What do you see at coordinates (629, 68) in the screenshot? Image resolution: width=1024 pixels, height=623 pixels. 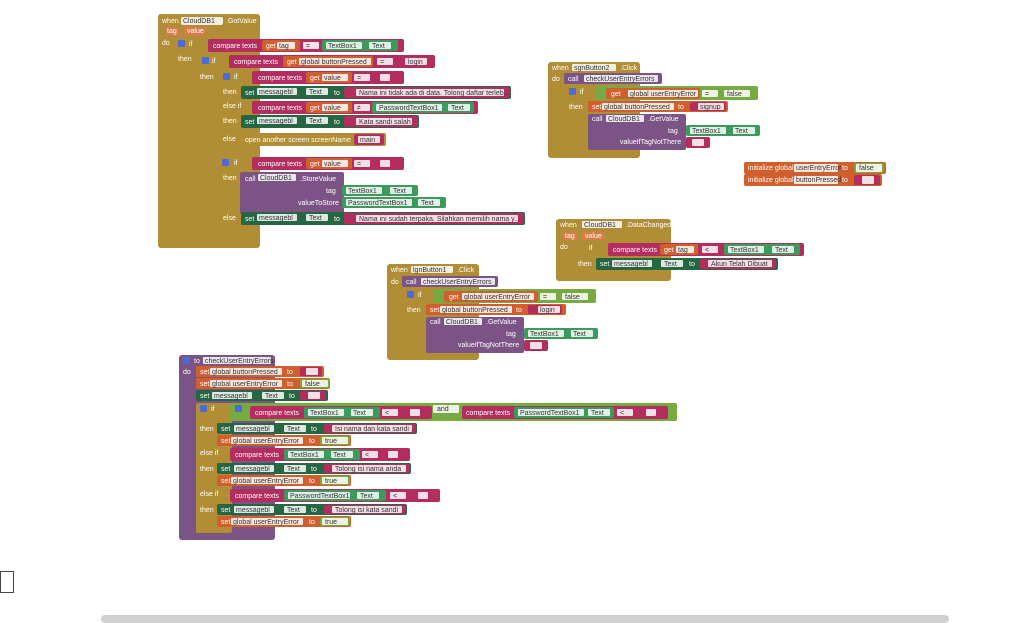 I see `svg-text: .Click` at bounding box center [629, 68].